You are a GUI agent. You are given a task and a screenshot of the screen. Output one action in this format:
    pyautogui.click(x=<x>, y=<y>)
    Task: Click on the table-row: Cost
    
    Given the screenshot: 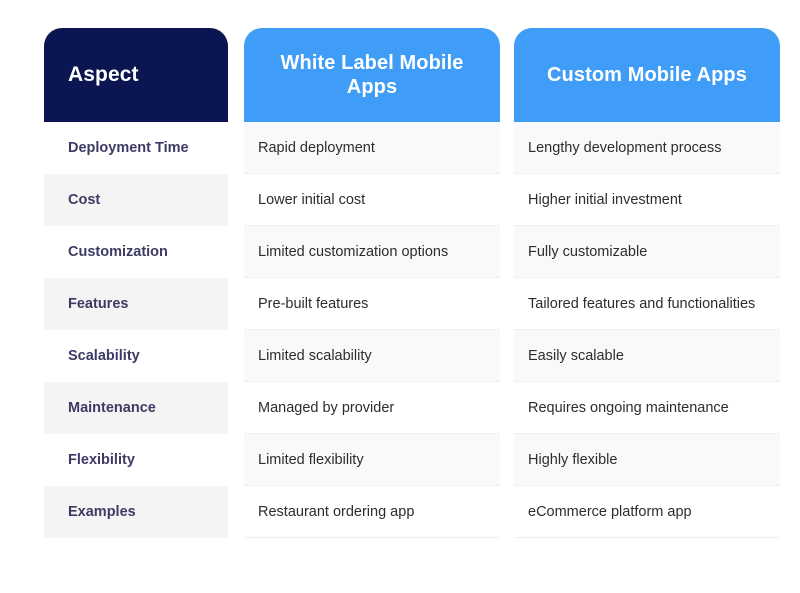 What is the action you would take?
    pyautogui.click(x=136, y=200)
    